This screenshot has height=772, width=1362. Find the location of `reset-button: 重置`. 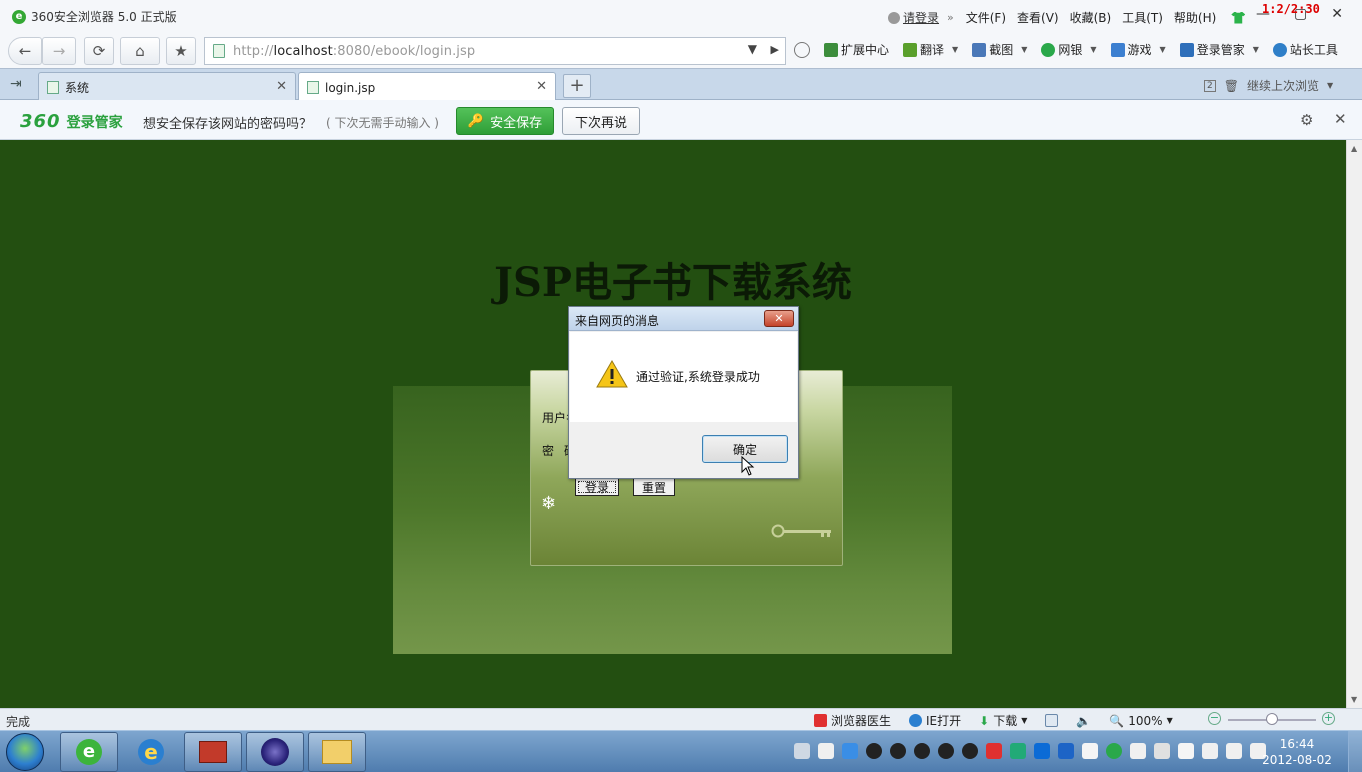

reset-button: 重置 is located at coordinates (654, 487).